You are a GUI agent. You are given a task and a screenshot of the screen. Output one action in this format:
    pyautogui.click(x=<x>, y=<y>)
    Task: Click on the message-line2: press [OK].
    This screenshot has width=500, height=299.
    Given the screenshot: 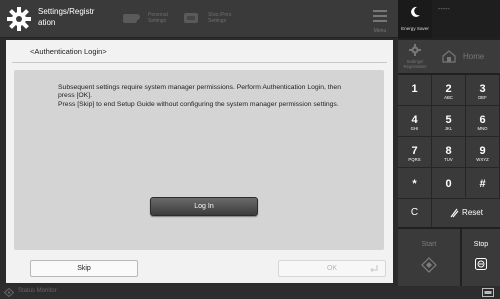 What is the action you would take?
    pyautogui.click(x=75, y=96)
    